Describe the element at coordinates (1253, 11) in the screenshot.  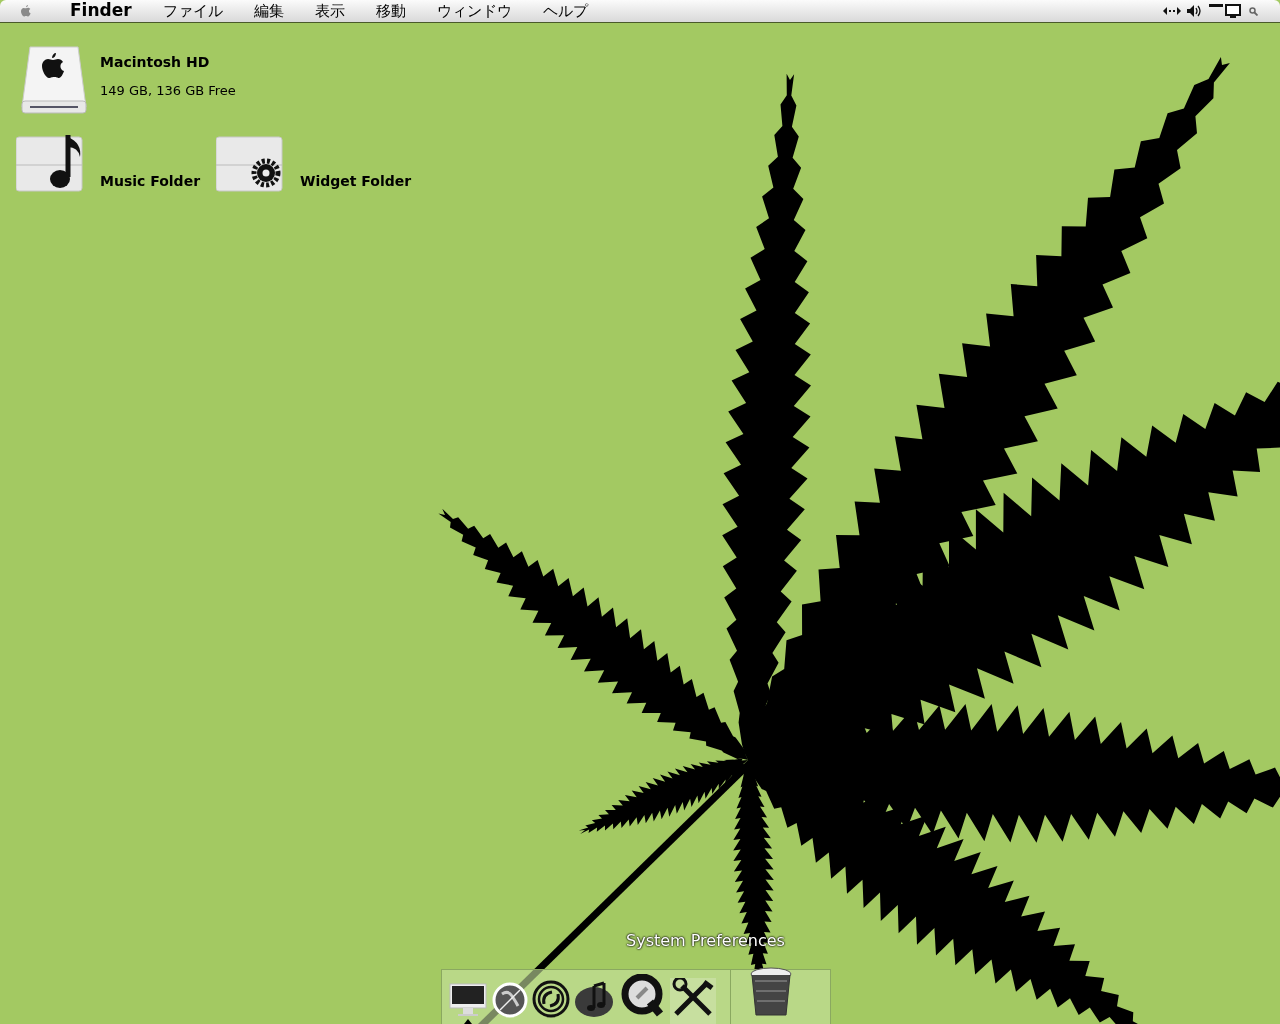
I see `search-icon` at that location.